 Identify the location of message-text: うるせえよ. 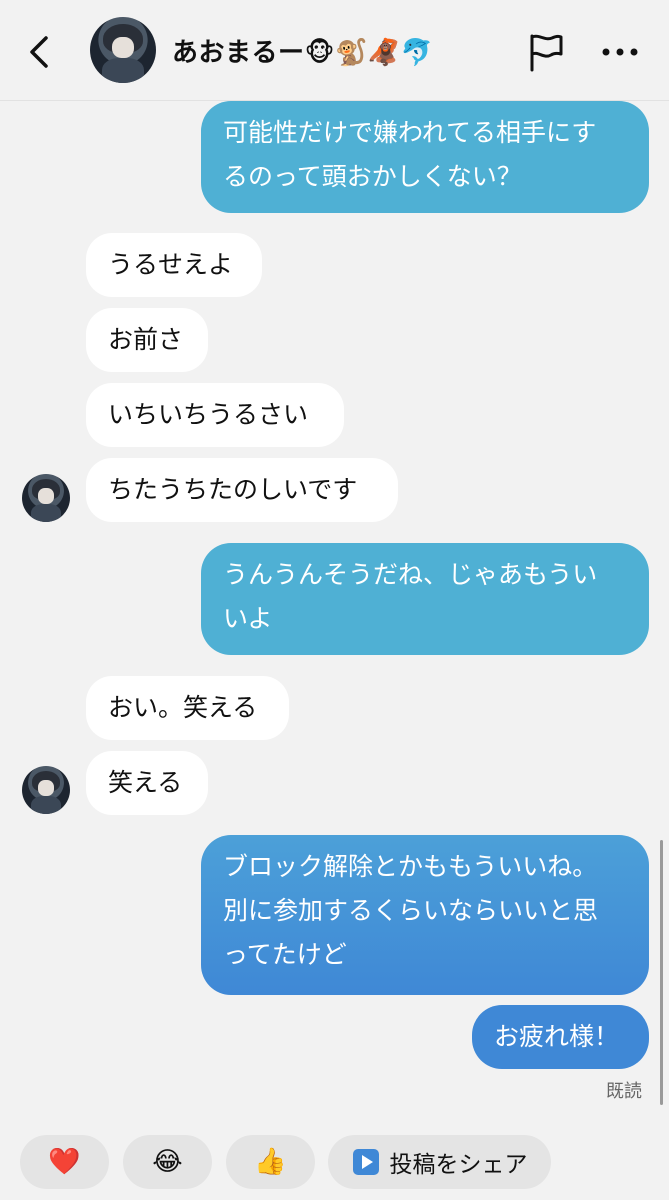
(171, 264).